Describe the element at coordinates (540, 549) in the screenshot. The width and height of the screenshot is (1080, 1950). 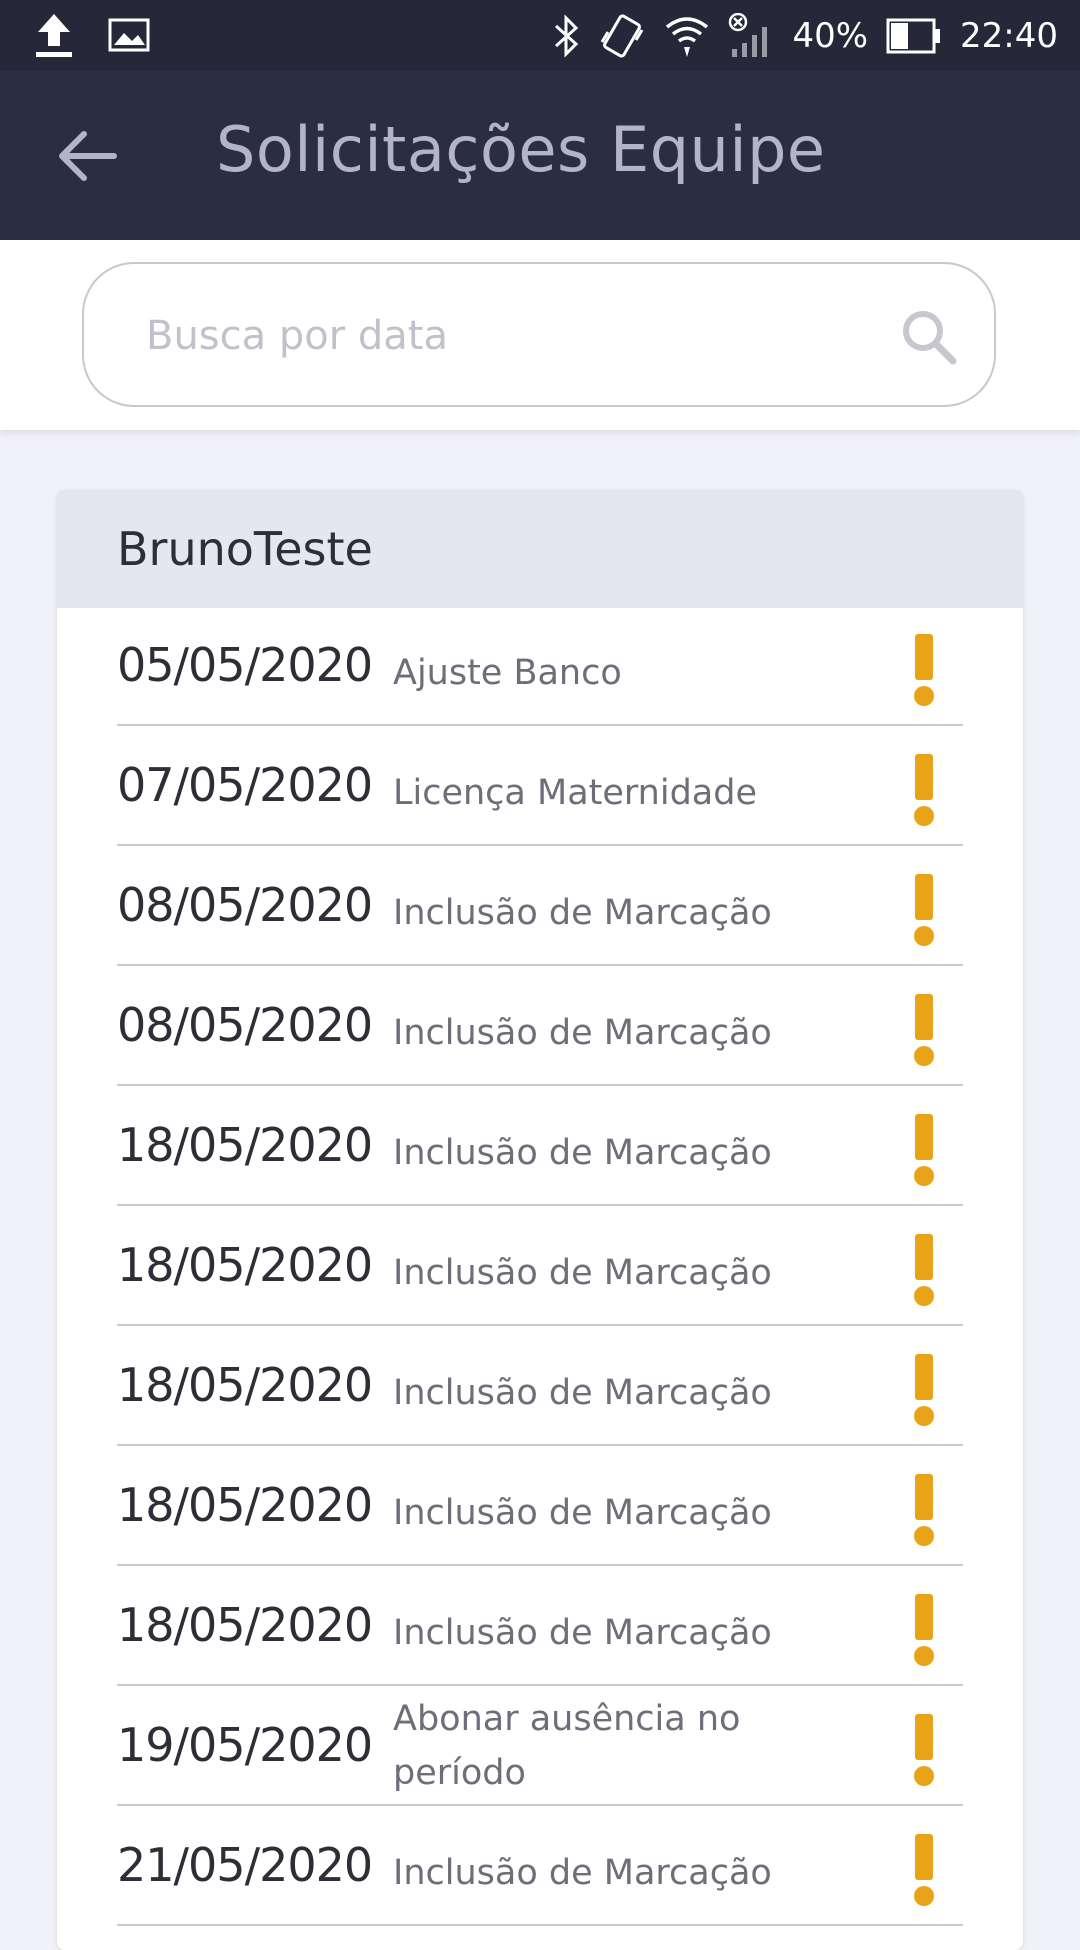
I see `card-header: BrunoTeste` at that location.